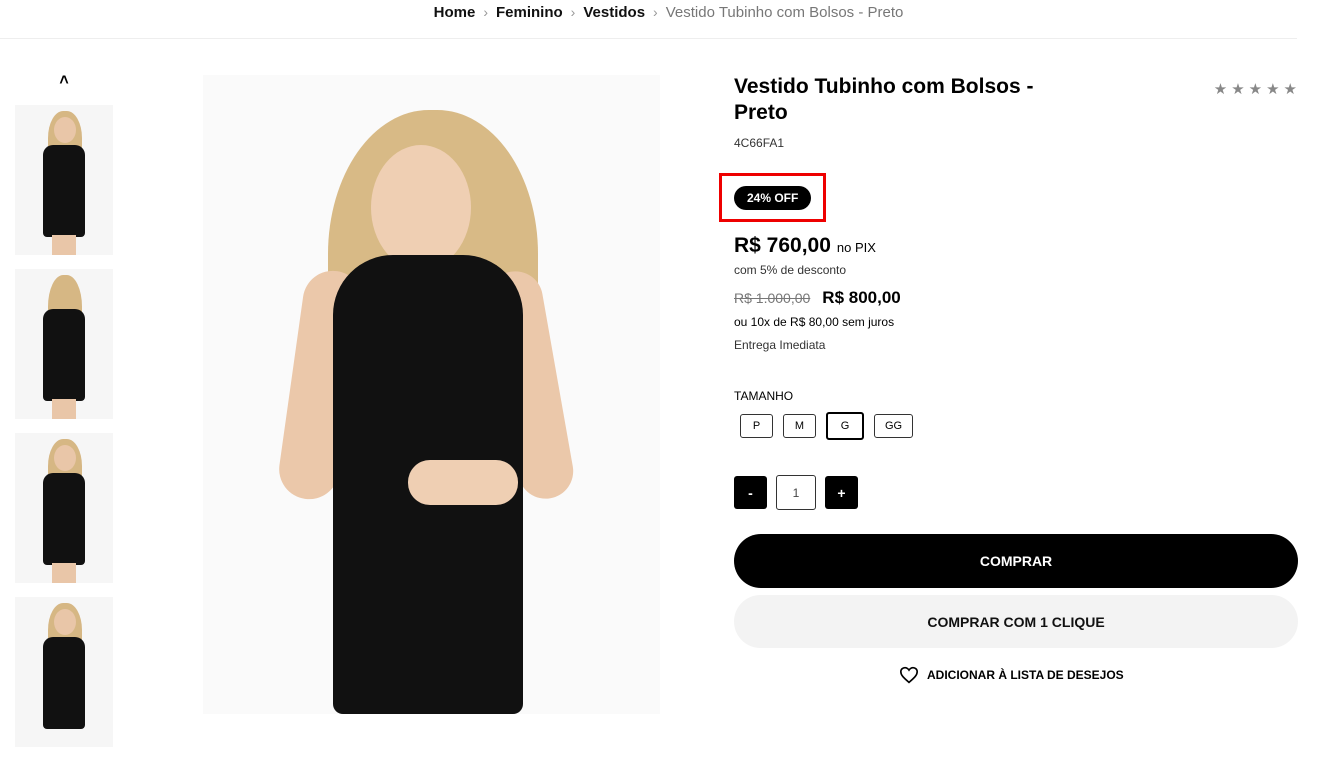 The width and height of the screenshot is (1337, 761). I want to click on wishlist-button: ADICIONAR À LISTA DE DESEJOS, so click(1011, 675).